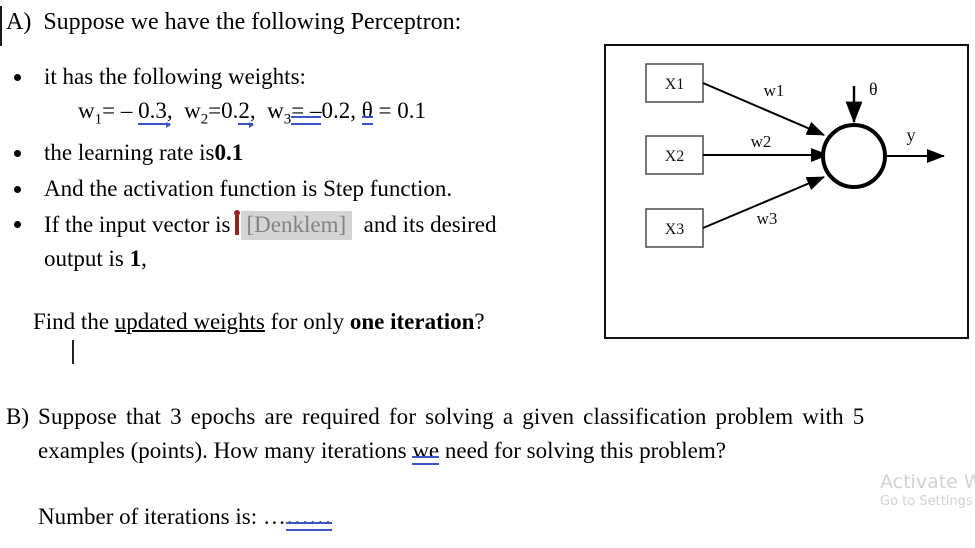 This screenshot has width=975, height=548. I want to click on theta-grammar-underline: θ, so click(367, 111).